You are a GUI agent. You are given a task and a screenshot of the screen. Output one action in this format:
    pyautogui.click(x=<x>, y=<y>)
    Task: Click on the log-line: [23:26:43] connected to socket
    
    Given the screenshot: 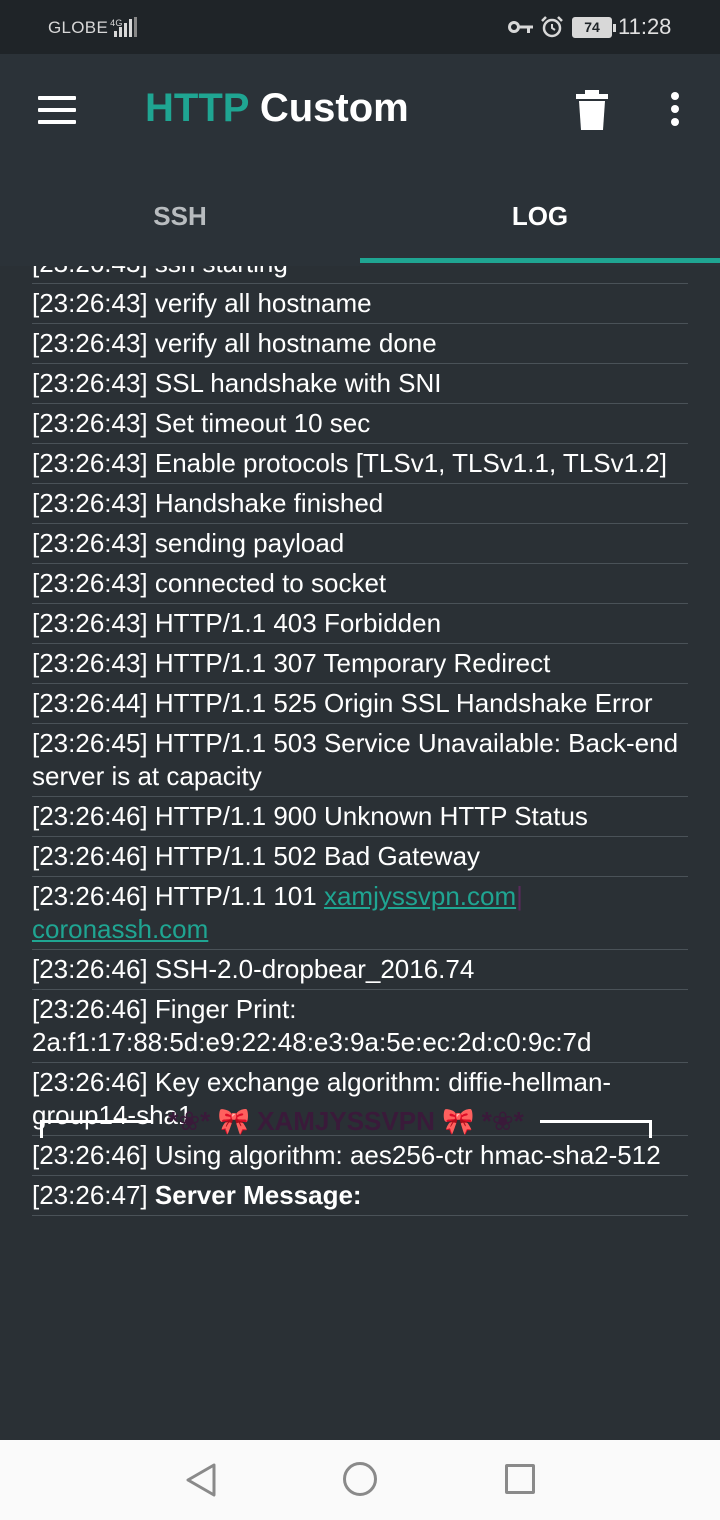 What is the action you would take?
    pyautogui.click(x=360, y=584)
    